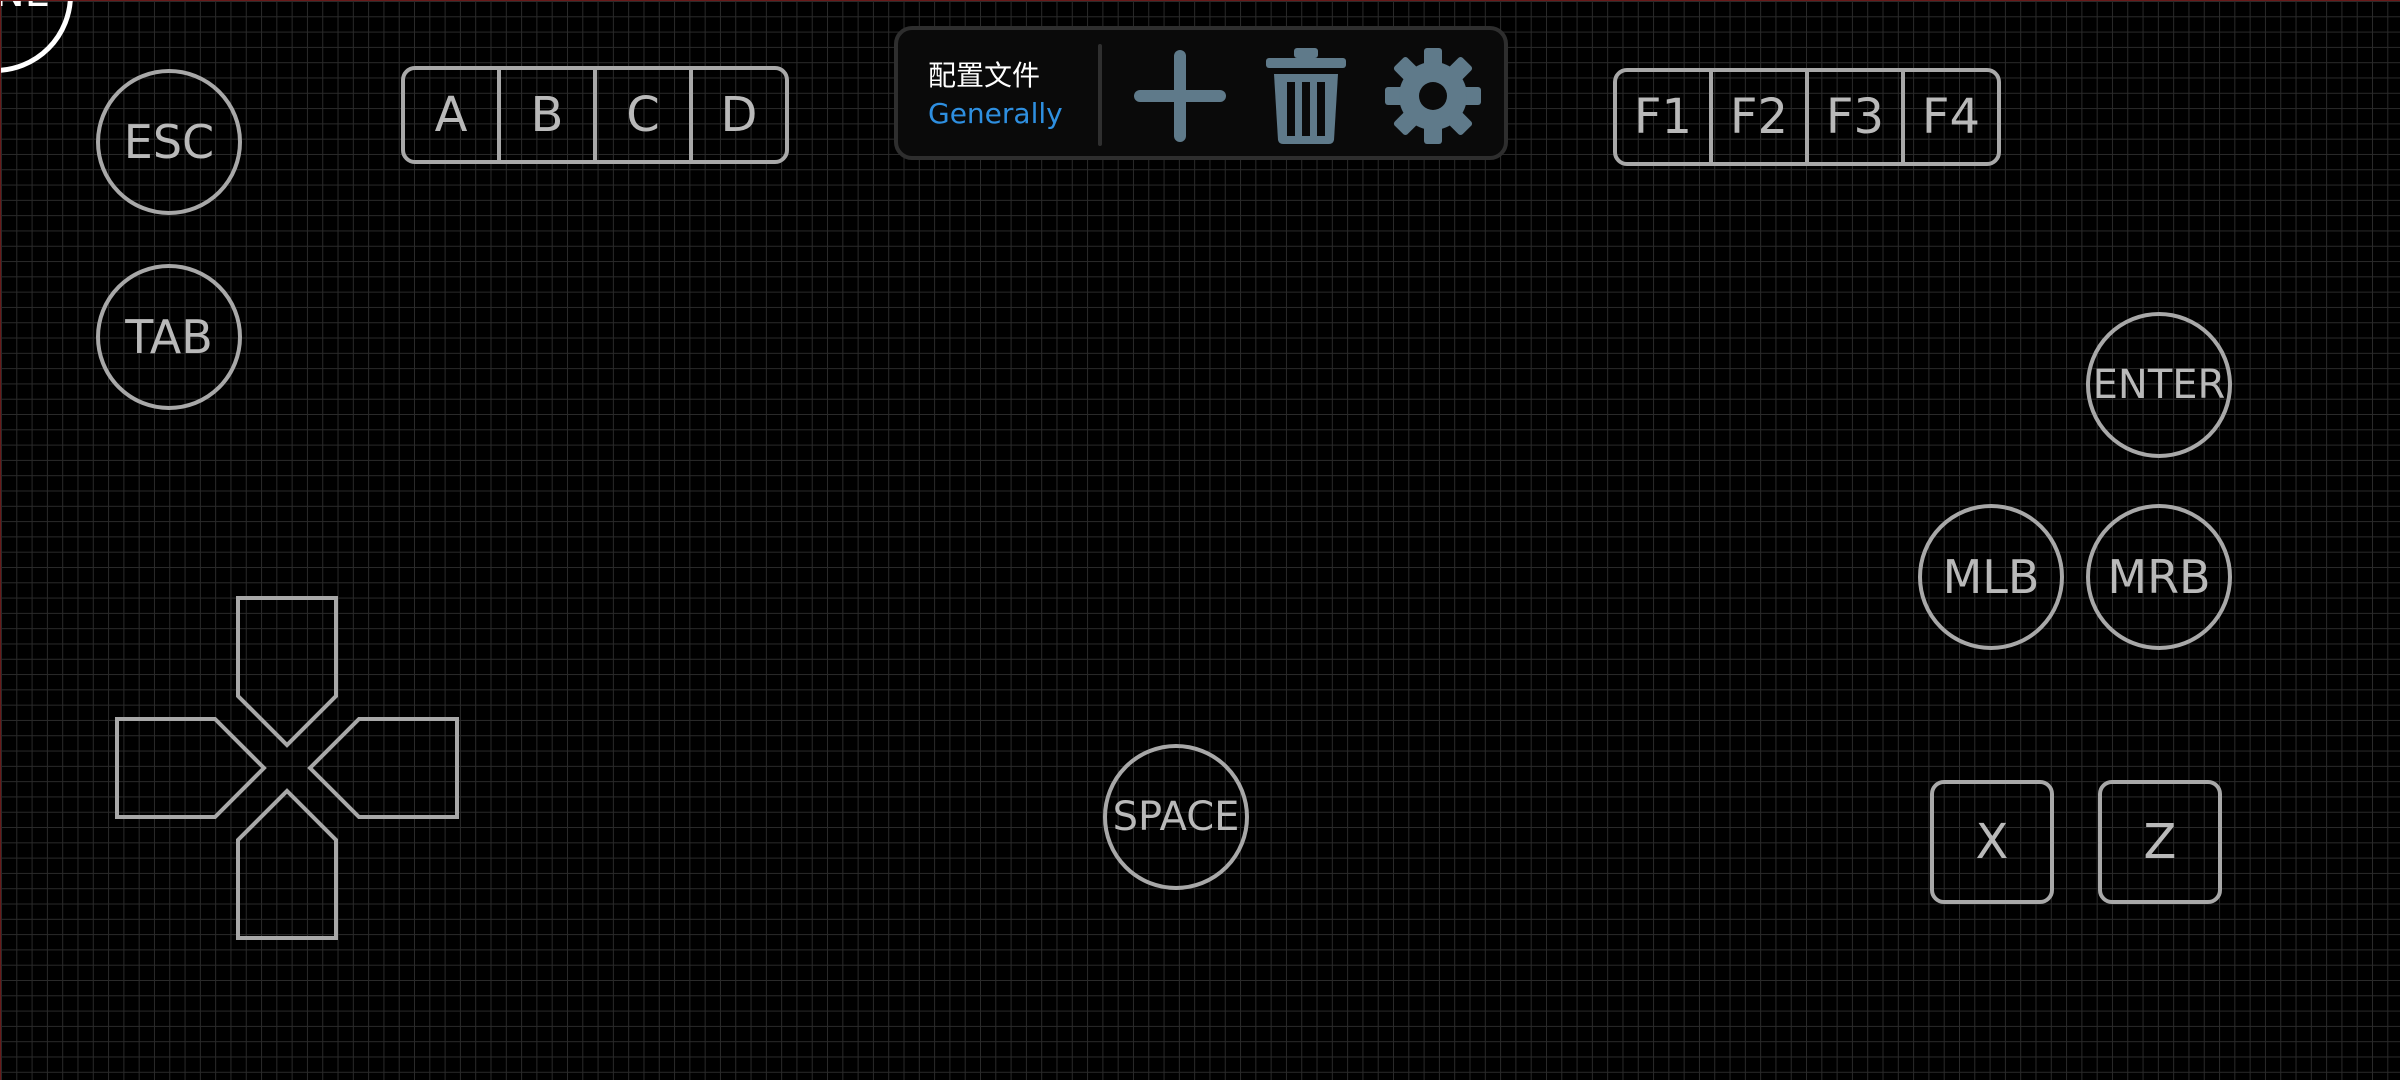 This screenshot has height=1080, width=2400. What do you see at coordinates (1100, 95) in the screenshot?
I see `toolbar-divider` at bounding box center [1100, 95].